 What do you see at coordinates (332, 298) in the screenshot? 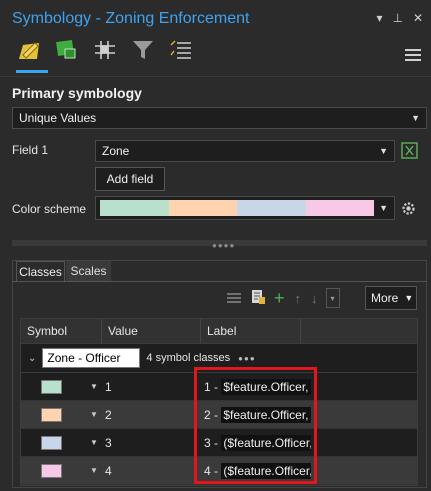
I see `sort-dropdown-icon: ▾` at bounding box center [332, 298].